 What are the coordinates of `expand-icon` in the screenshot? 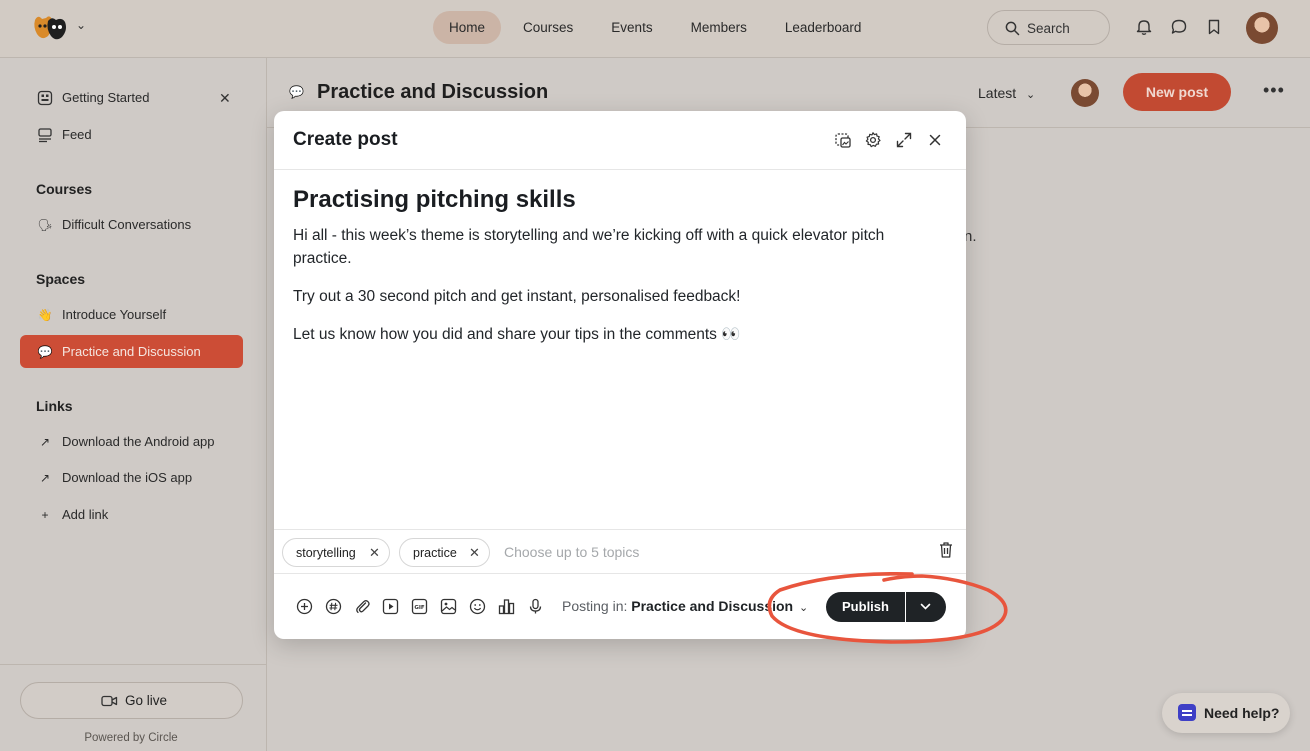 It's located at (904, 140).